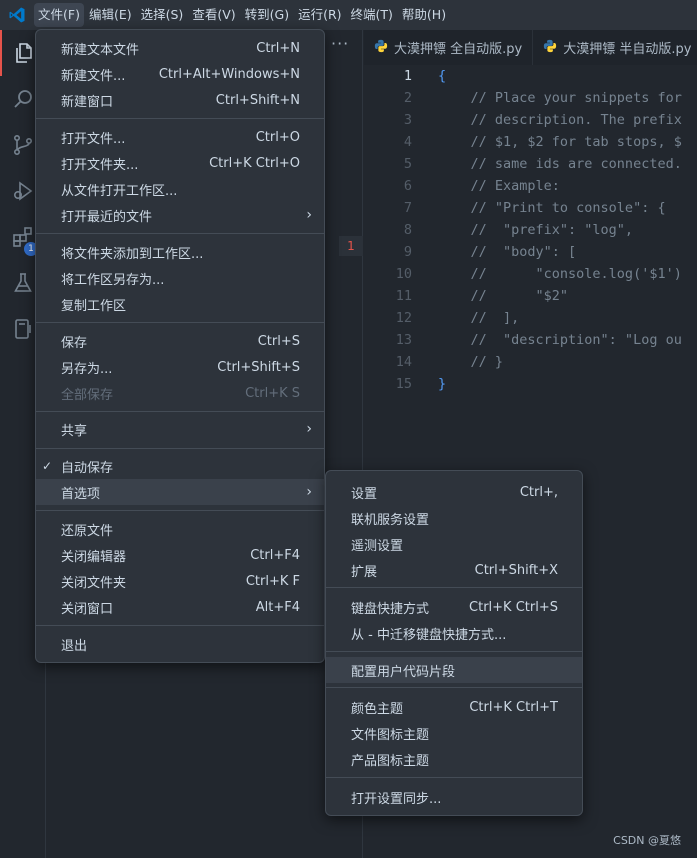 The height and width of the screenshot is (858, 697). I want to click on code-text: }, so click(442, 384).